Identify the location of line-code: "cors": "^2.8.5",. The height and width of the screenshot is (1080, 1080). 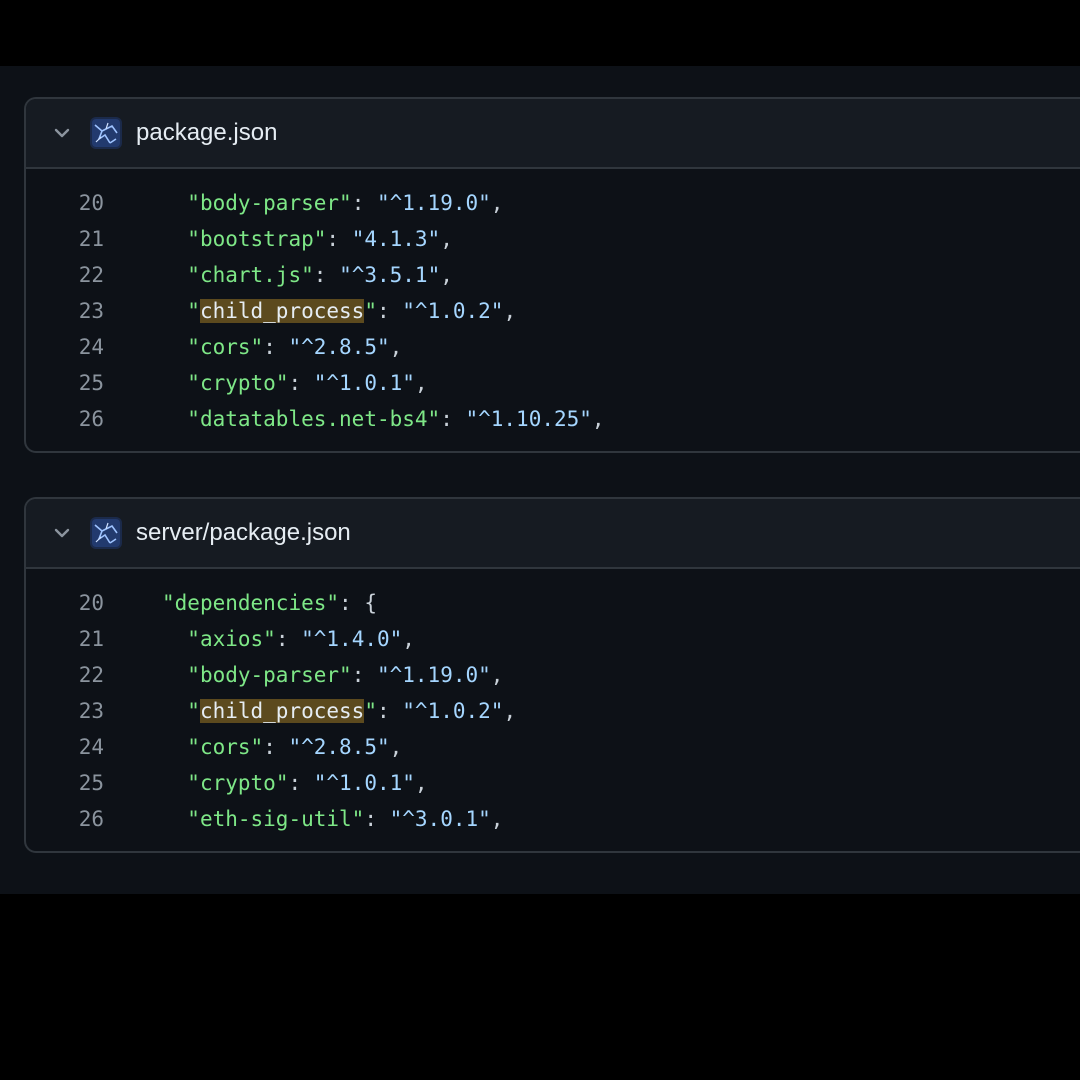
(253, 347).